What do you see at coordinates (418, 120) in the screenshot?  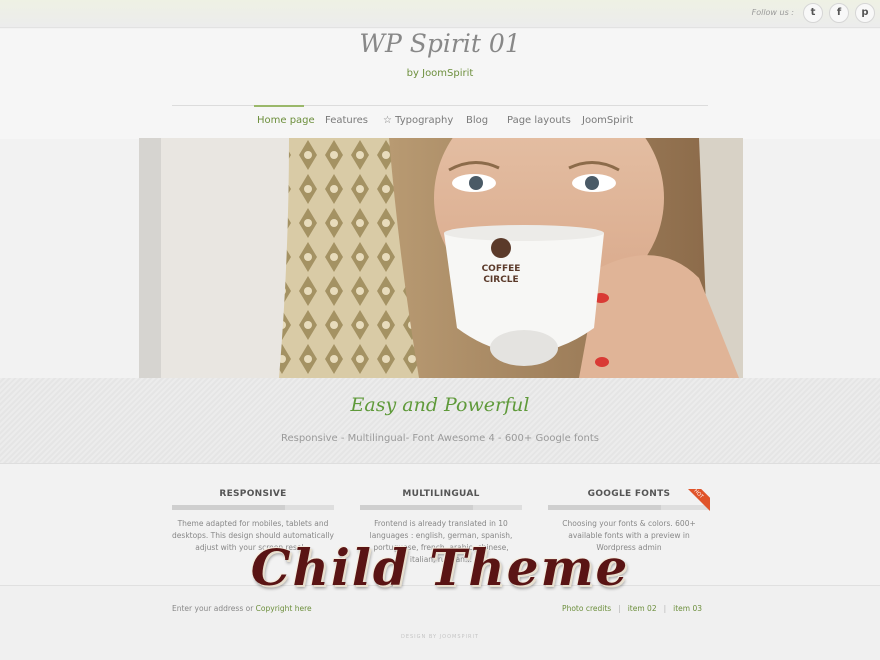 I see `nav-typography: ☆ Typography` at bounding box center [418, 120].